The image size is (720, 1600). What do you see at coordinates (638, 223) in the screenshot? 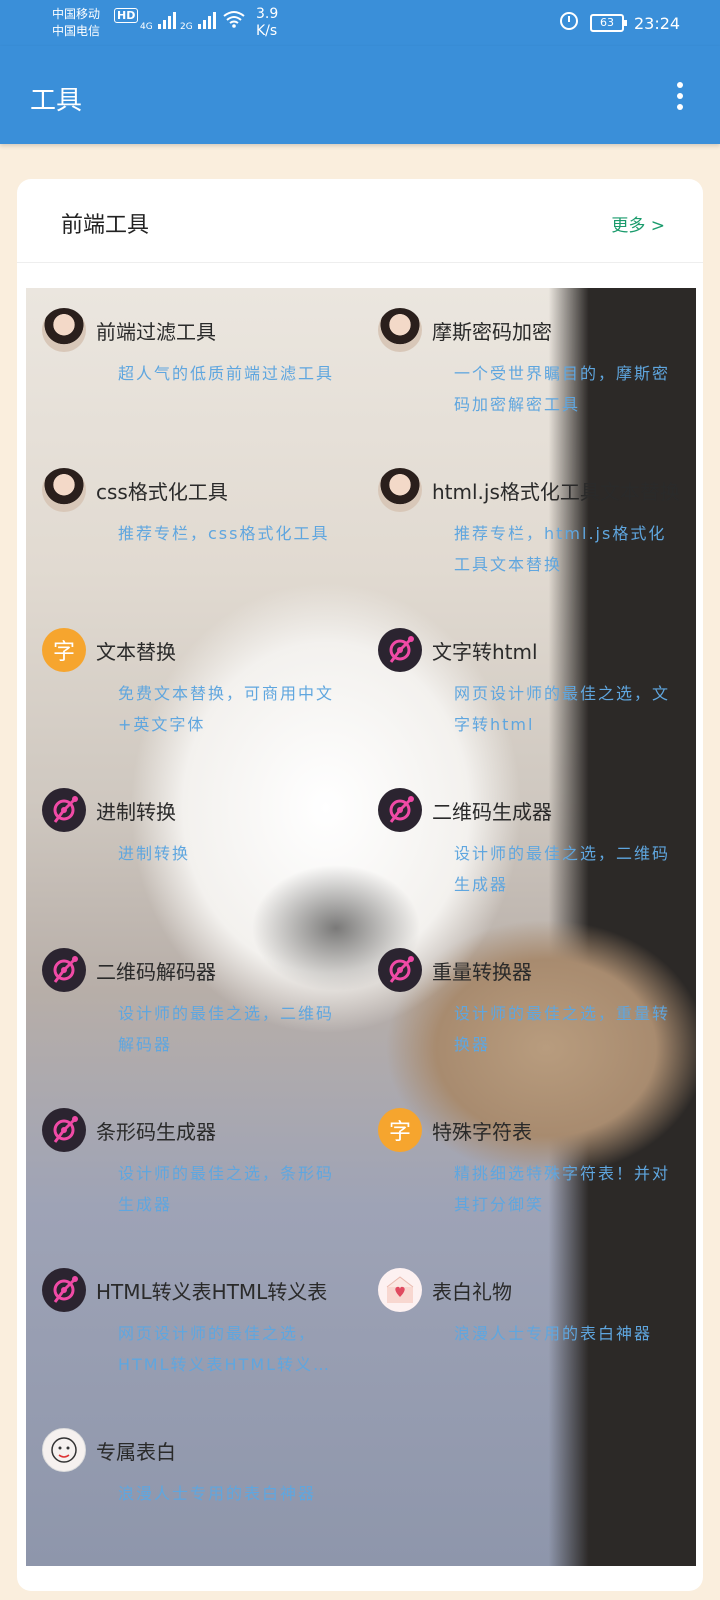
I see `more-link: 更多 >` at bounding box center [638, 223].